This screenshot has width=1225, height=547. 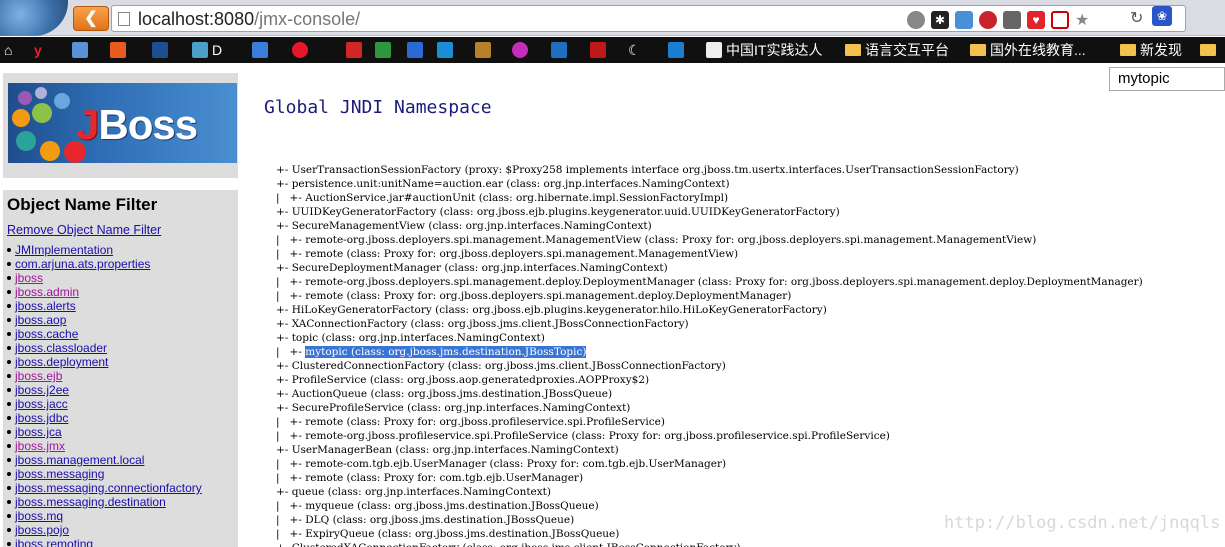 What do you see at coordinates (307, 19) in the screenshot?
I see `url-path: /jmx-console/` at bounding box center [307, 19].